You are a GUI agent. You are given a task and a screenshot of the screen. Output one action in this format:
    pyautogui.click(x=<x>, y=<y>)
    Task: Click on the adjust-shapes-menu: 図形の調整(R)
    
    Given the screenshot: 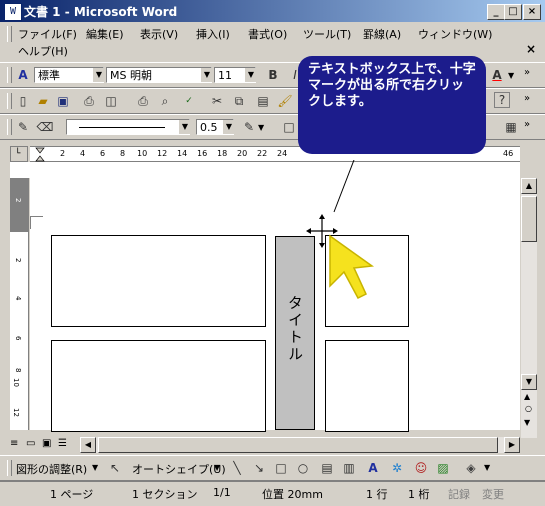 What is the action you would take?
    pyautogui.click(x=51, y=469)
    